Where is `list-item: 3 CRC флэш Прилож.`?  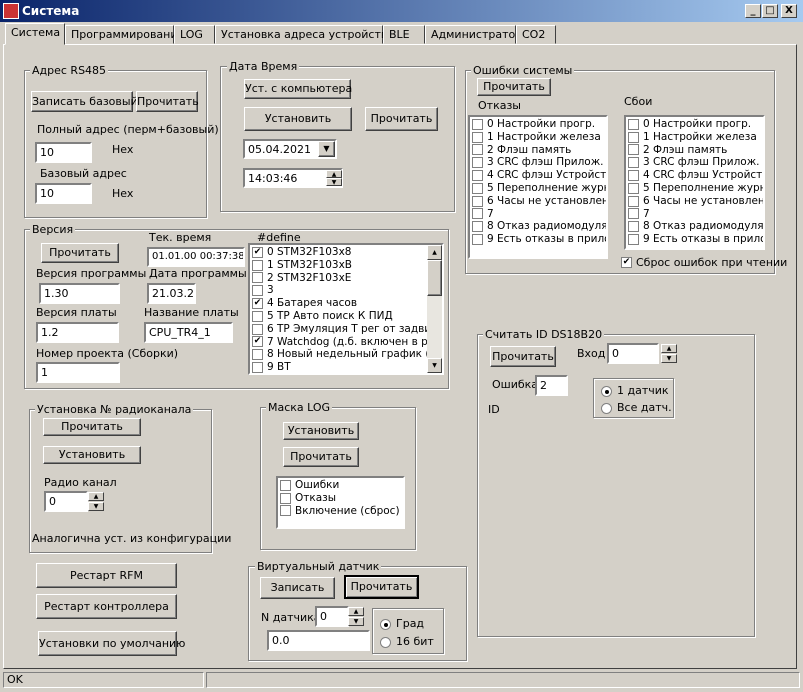
list-item: 3 CRC флэш Прилож. is located at coordinates (538, 162).